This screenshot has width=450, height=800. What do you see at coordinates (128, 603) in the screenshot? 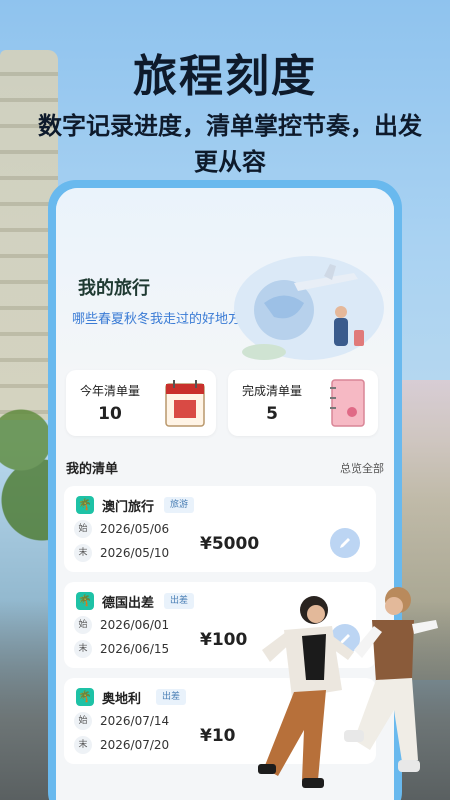
I see `list-item-name: 德国出差` at bounding box center [128, 603].